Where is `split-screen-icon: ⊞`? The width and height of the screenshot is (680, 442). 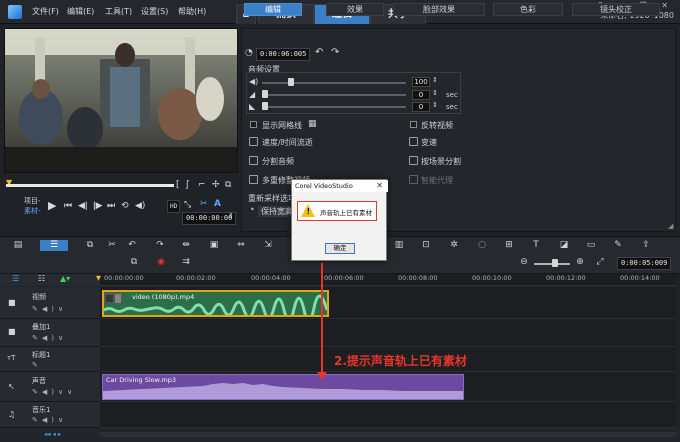
split-screen-icon: ⊞ is located at coordinates (509, 245).